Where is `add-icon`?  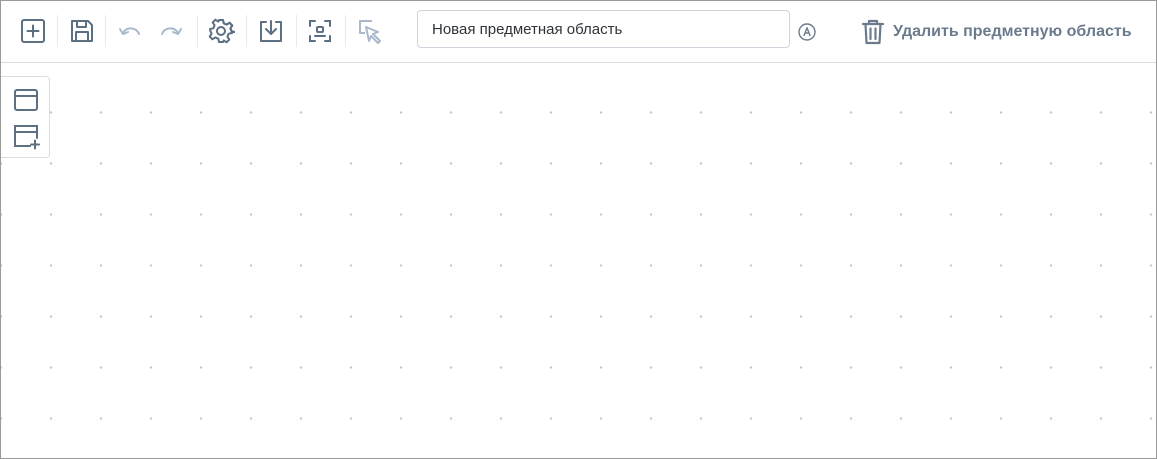 add-icon is located at coordinates (33, 31).